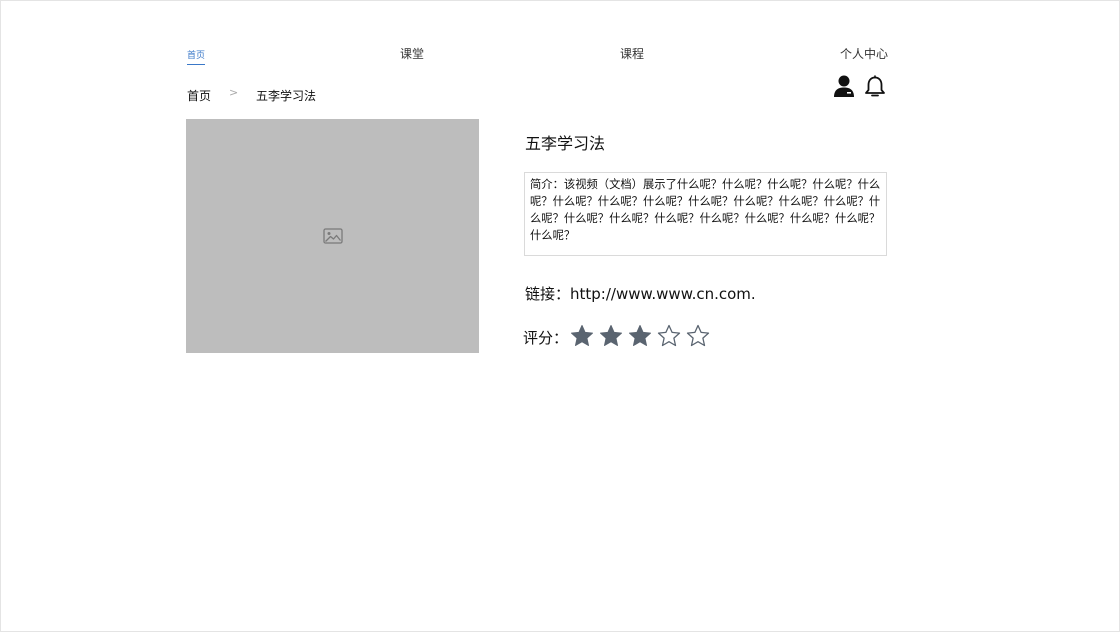 This screenshot has height=632, width=1120. I want to click on link-row: 链接：http://www.www.cn.com., so click(640, 293).